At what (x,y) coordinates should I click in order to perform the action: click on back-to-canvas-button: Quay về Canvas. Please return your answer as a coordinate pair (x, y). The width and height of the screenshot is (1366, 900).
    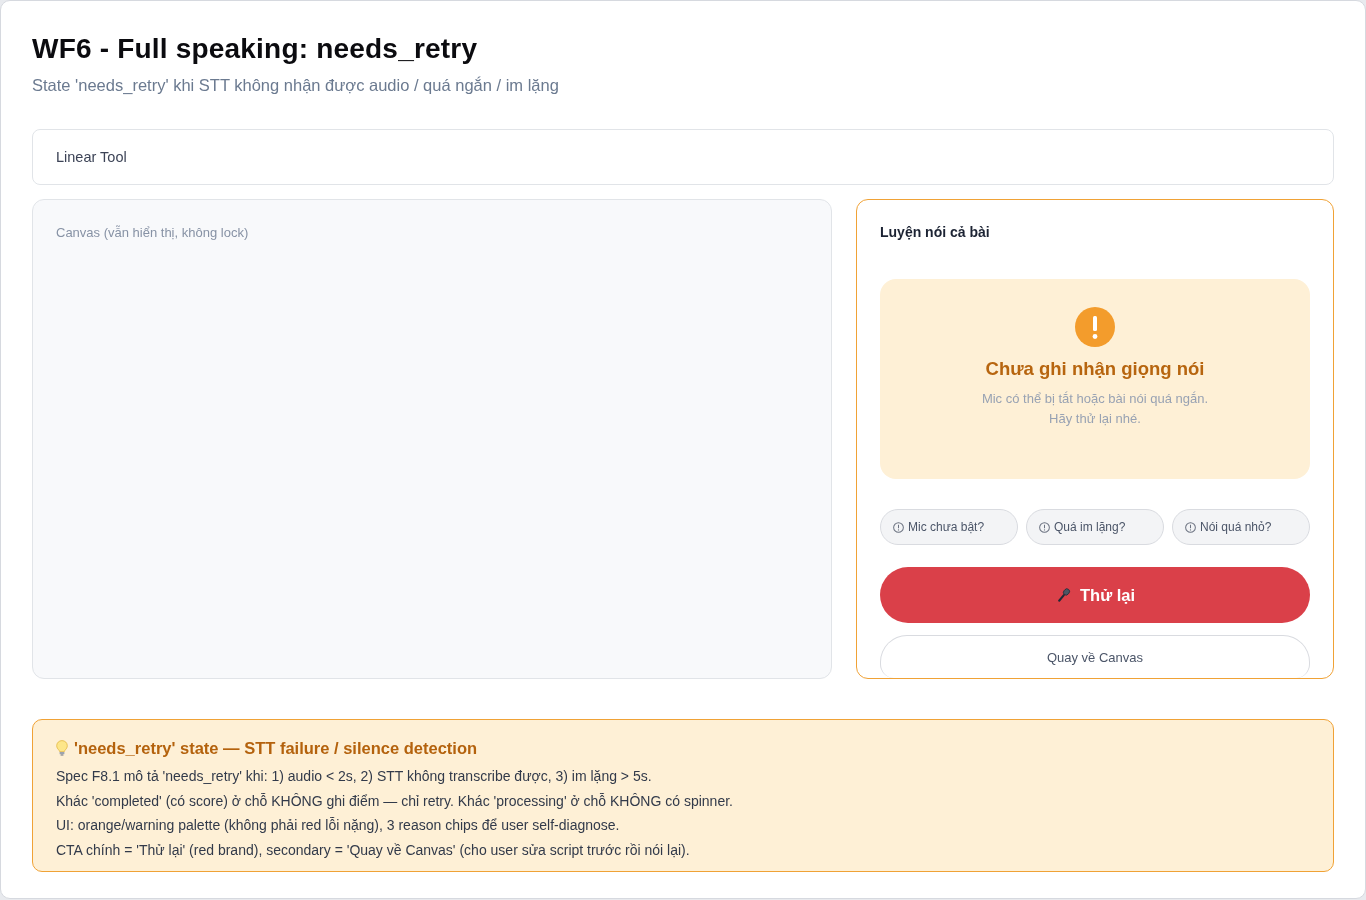
    Looking at the image, I should click on (1095, 656).